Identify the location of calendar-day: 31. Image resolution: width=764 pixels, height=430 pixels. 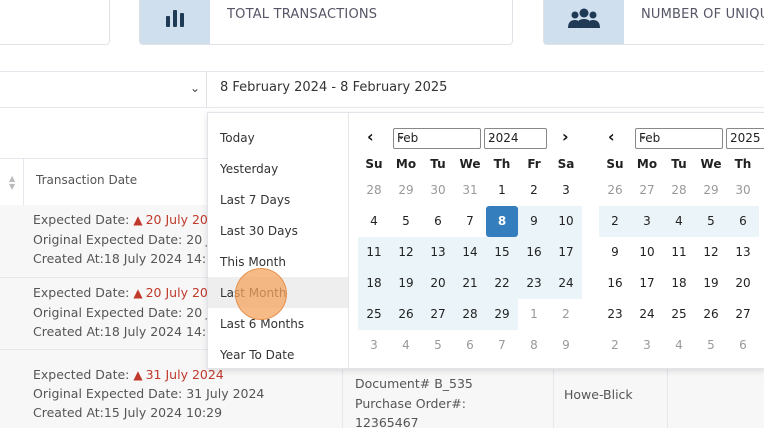
(470, 190).